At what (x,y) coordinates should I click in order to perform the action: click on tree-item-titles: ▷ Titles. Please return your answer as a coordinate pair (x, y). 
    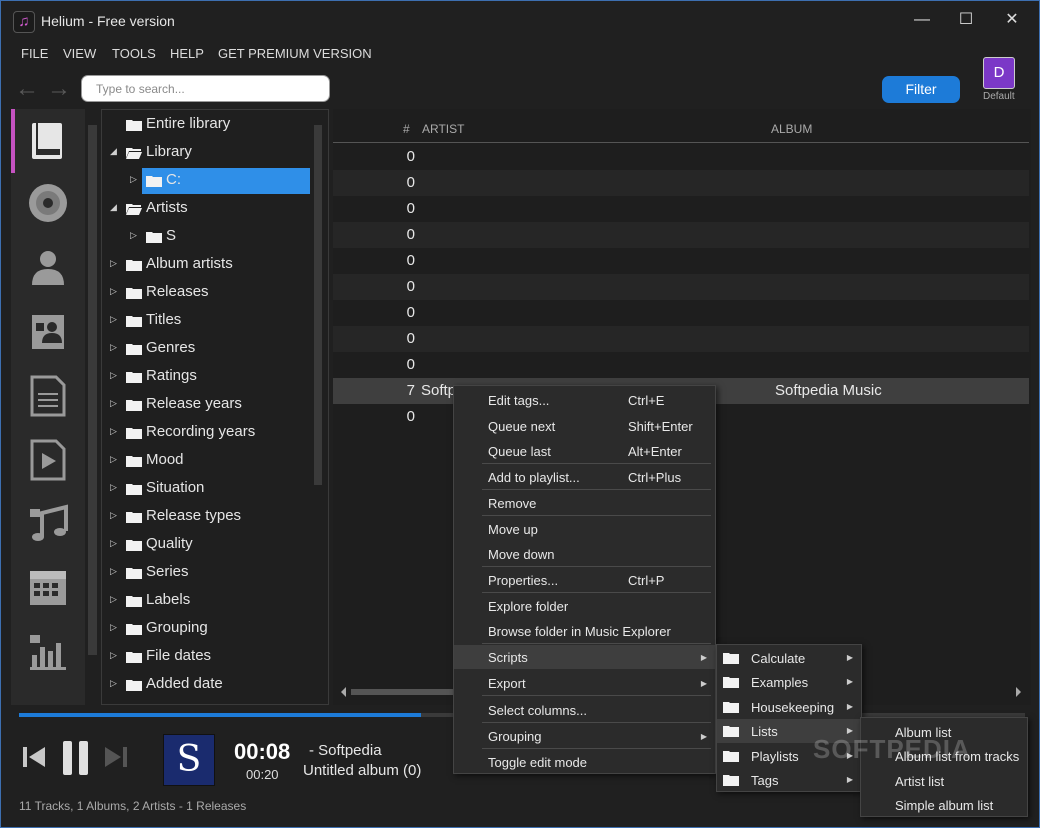
    Looking at the image, I should click on (215, 321).